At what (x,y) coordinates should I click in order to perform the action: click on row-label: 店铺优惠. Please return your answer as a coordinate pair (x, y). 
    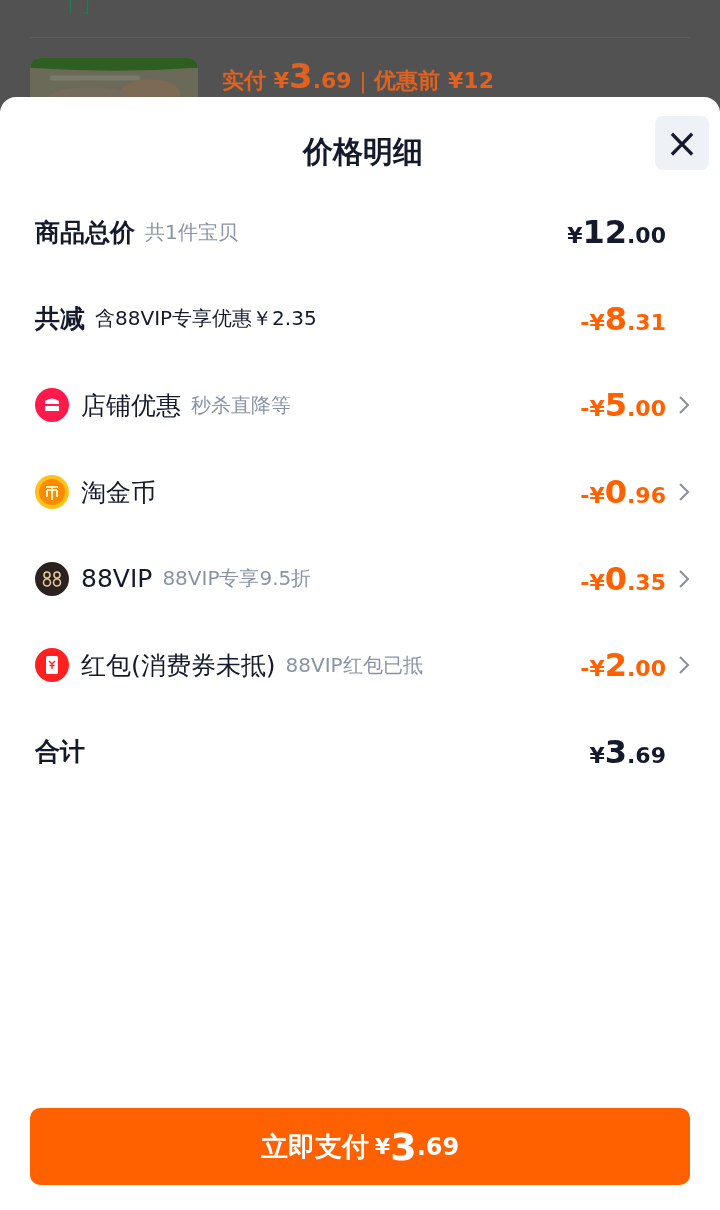
    Looking at the image, I should click on (131, 406).